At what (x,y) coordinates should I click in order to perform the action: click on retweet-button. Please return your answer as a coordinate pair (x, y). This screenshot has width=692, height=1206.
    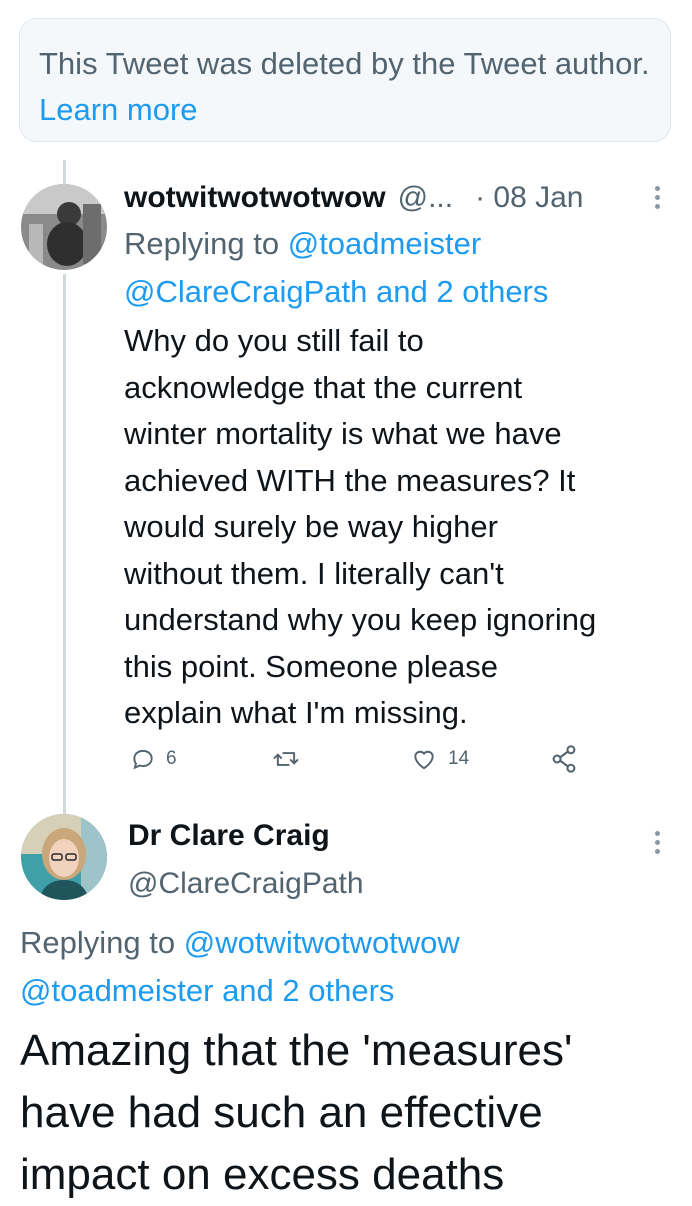
    Looking at the image, I should click on (286, 759).